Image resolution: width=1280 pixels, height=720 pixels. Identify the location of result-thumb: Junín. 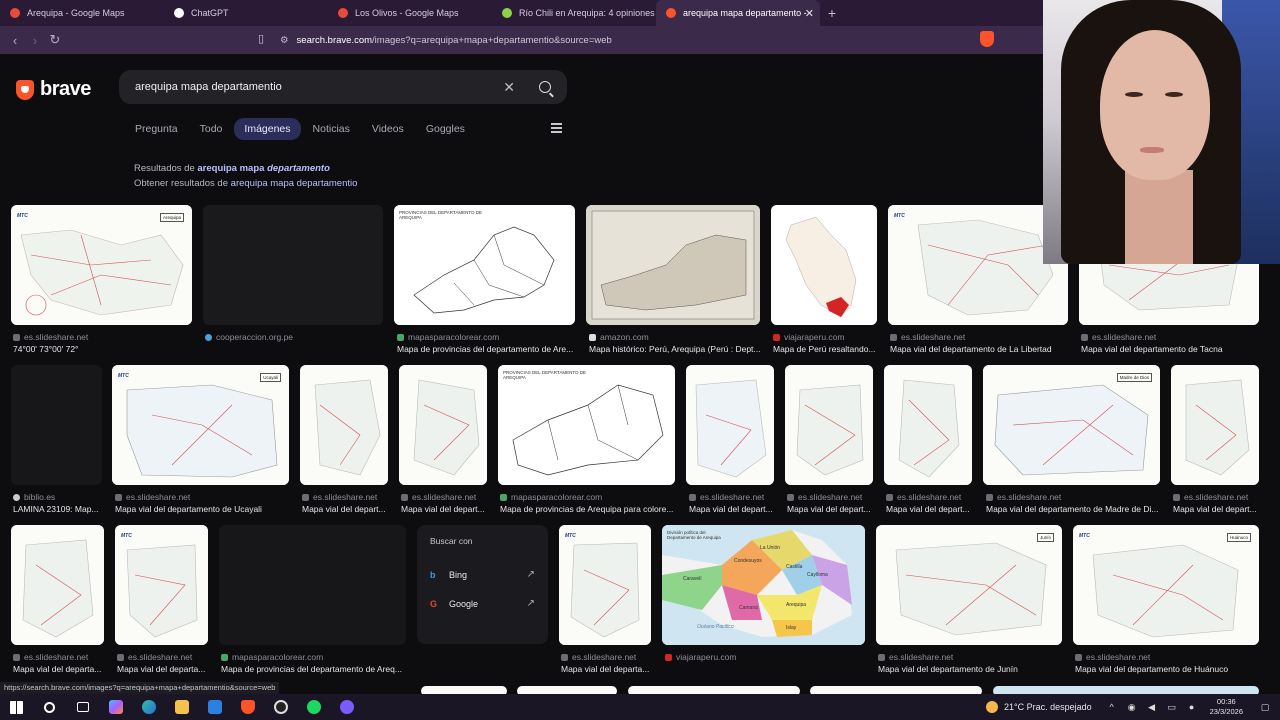
(969, 585).